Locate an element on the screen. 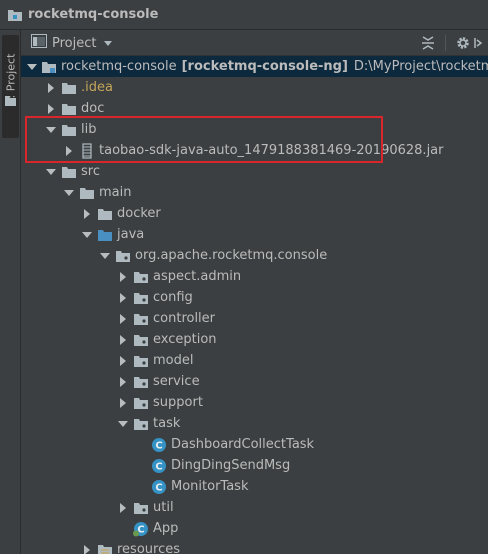 The height and width of the screenshot is (554, 488). pin-icon is located at coordinates (478, 42).